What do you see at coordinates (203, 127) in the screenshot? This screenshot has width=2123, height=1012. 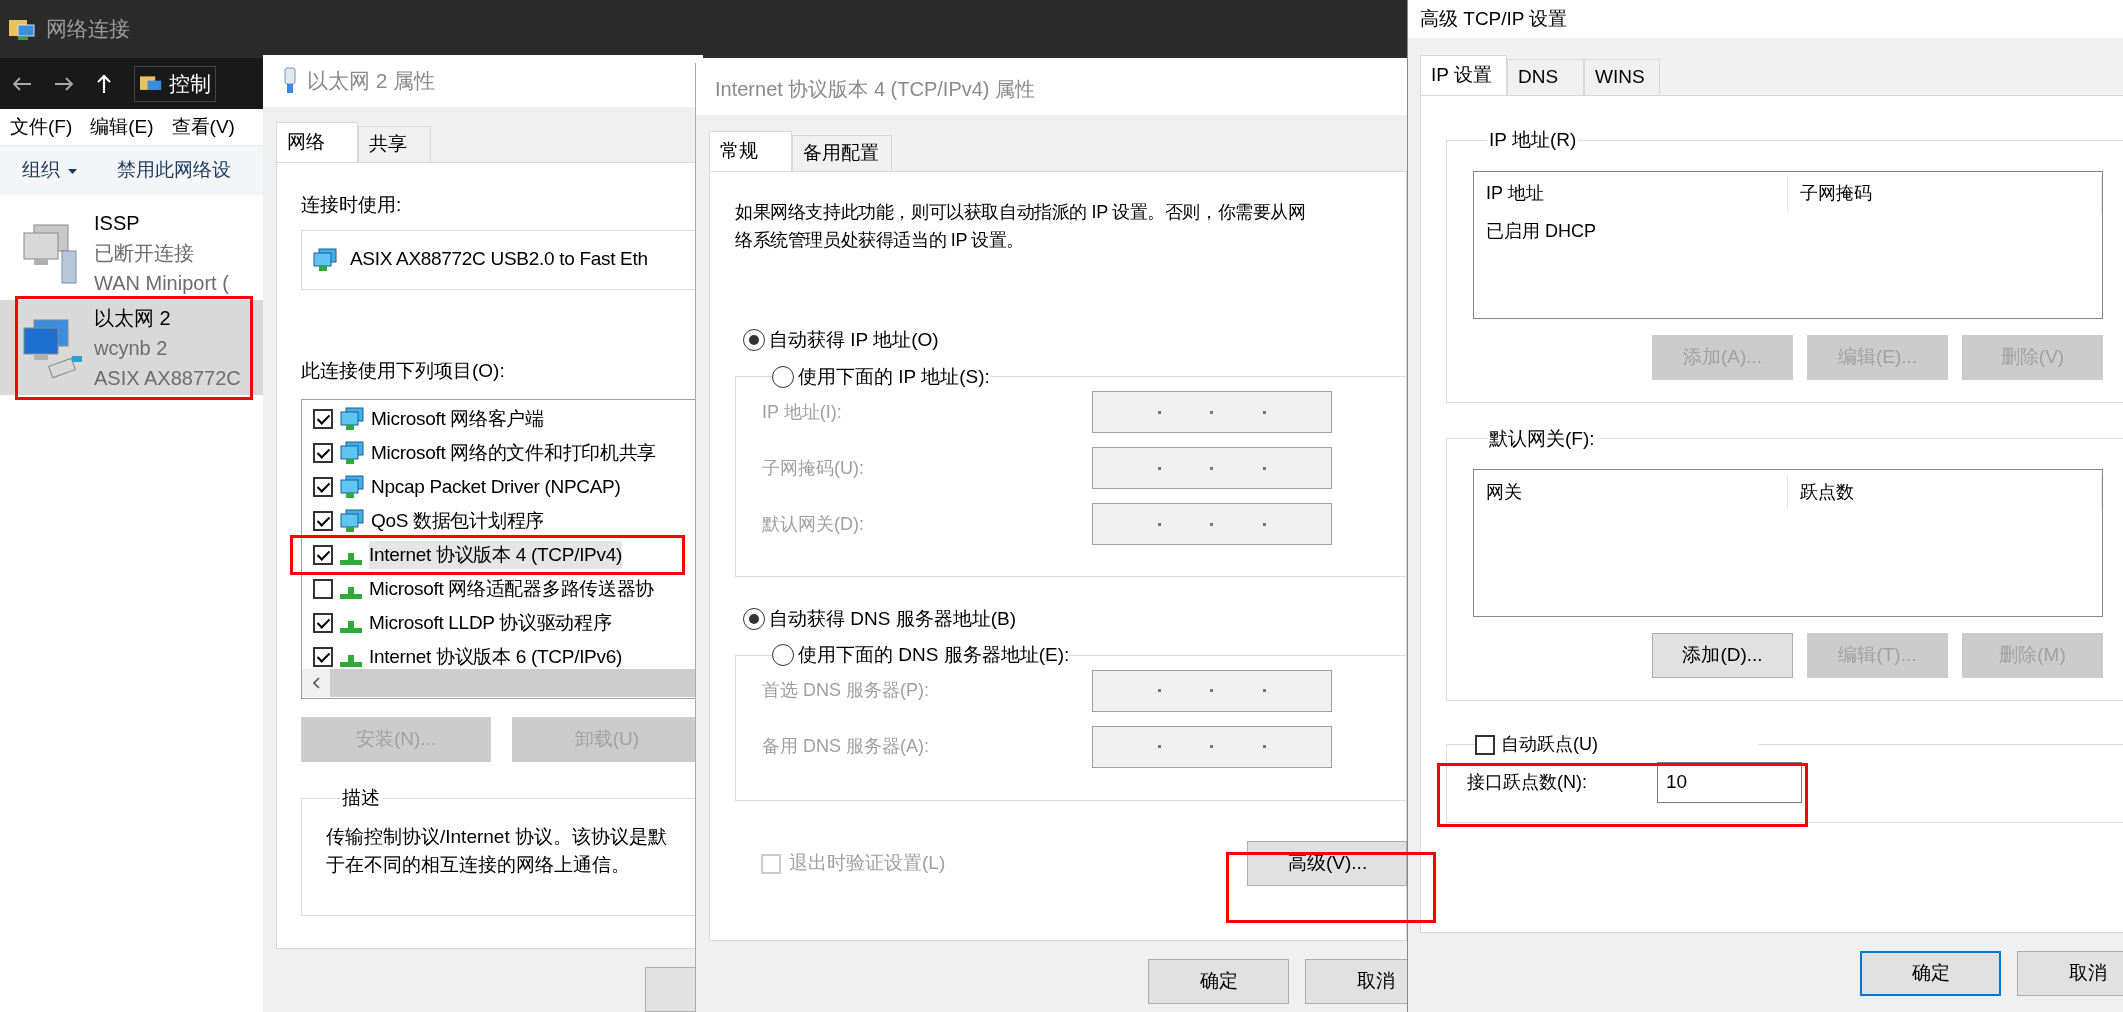 I see `menu-item: 查看(V)` at bounding box center [203, 127].